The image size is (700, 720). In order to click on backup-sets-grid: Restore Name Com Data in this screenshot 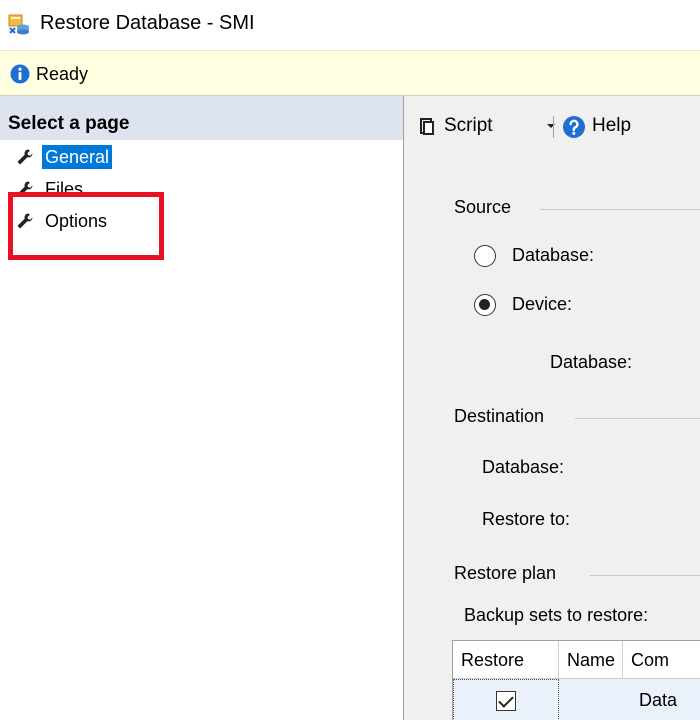, I will do `click(576, 680)`.